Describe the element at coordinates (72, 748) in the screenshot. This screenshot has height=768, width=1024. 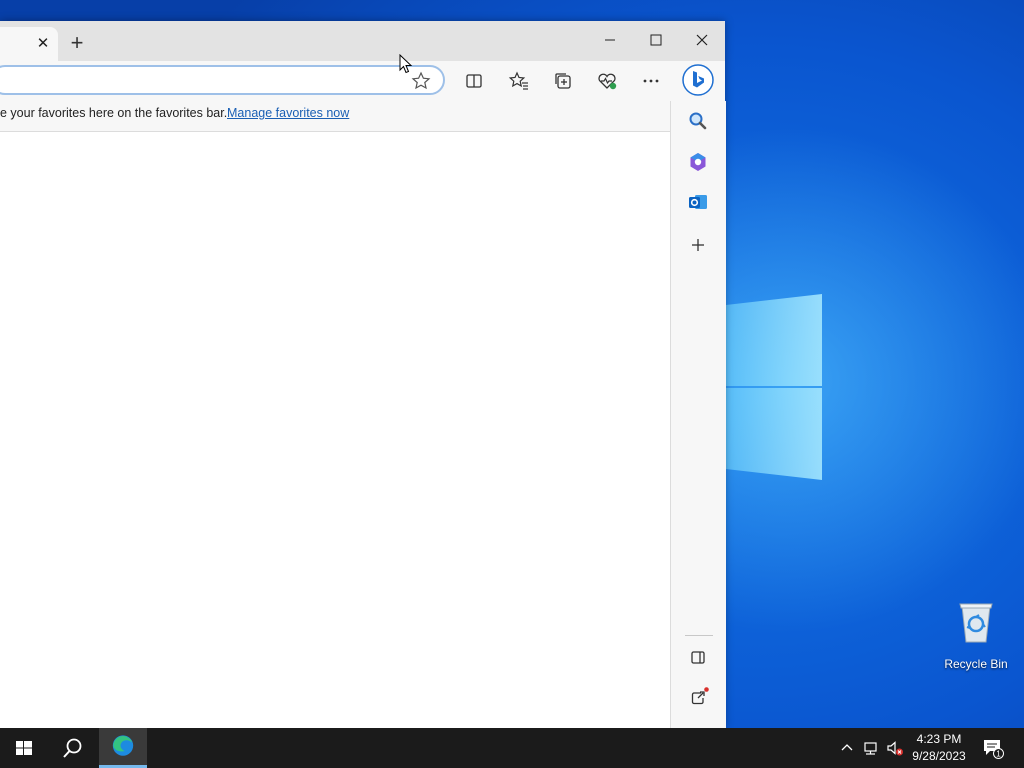
I see `taskbar-search-icon` at that location.